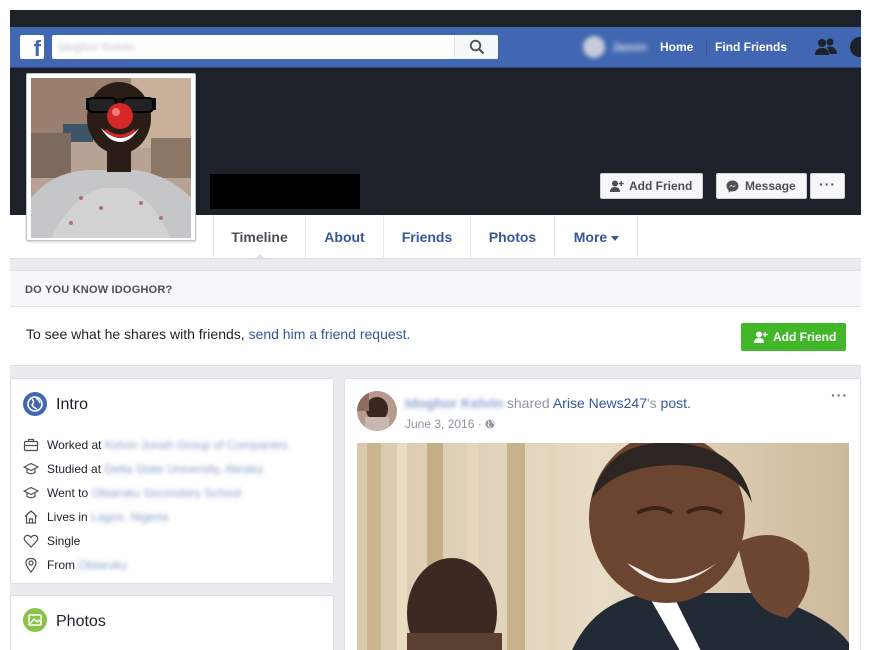 The width and height of the screenshot is (871, 650). What do you see at coordinates (285, 191) in the screenshot?
I see `profile-name-redacted` at bounding box center [285, 191].